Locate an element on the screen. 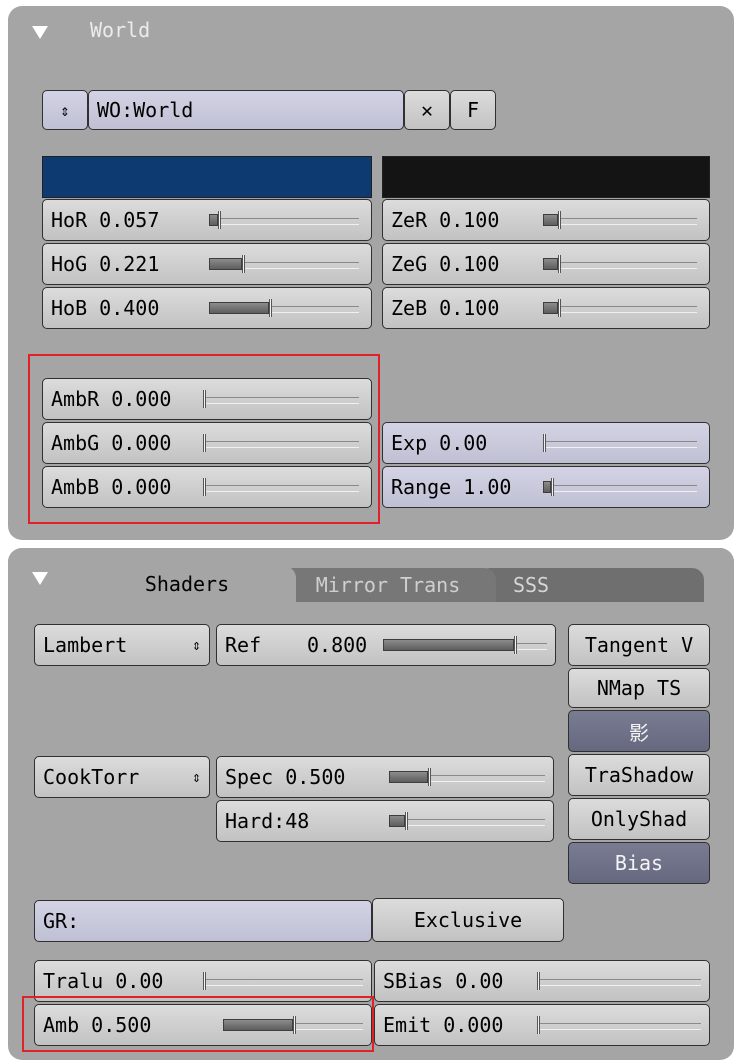 This screenshot has height=1064, width=738. range-slider: Range 1.00 is located at coordinates (546, 487).